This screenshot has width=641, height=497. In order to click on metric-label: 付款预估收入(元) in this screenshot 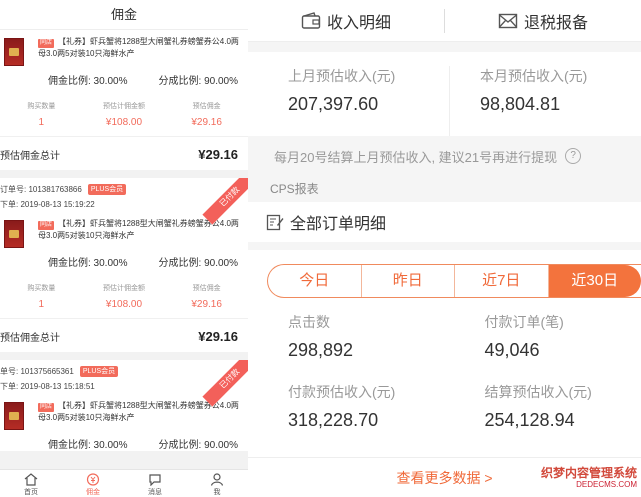, I will do `click(342, 392)`.